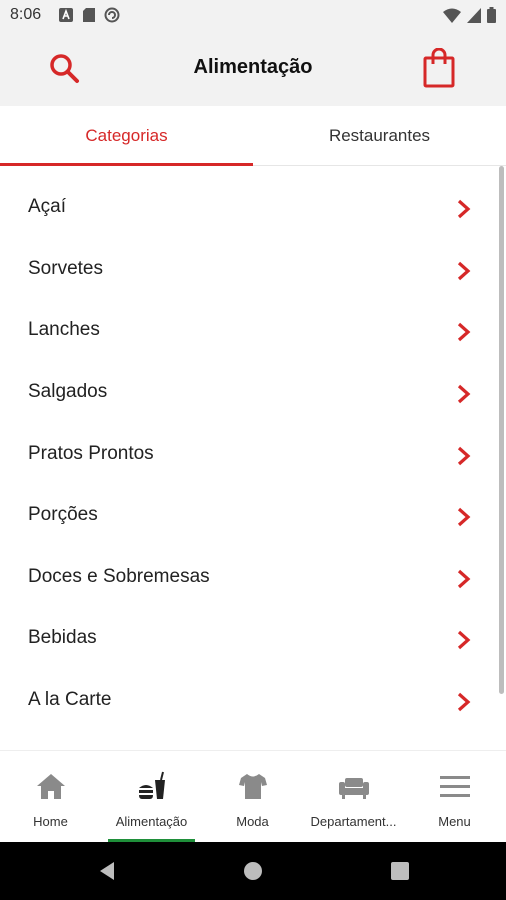 The height and width of the screenshot is (900, 506). What do you see at coordinates (112, 15) in the screenshot?
I see `circular-app-icon` at bounding box center [112, 15].